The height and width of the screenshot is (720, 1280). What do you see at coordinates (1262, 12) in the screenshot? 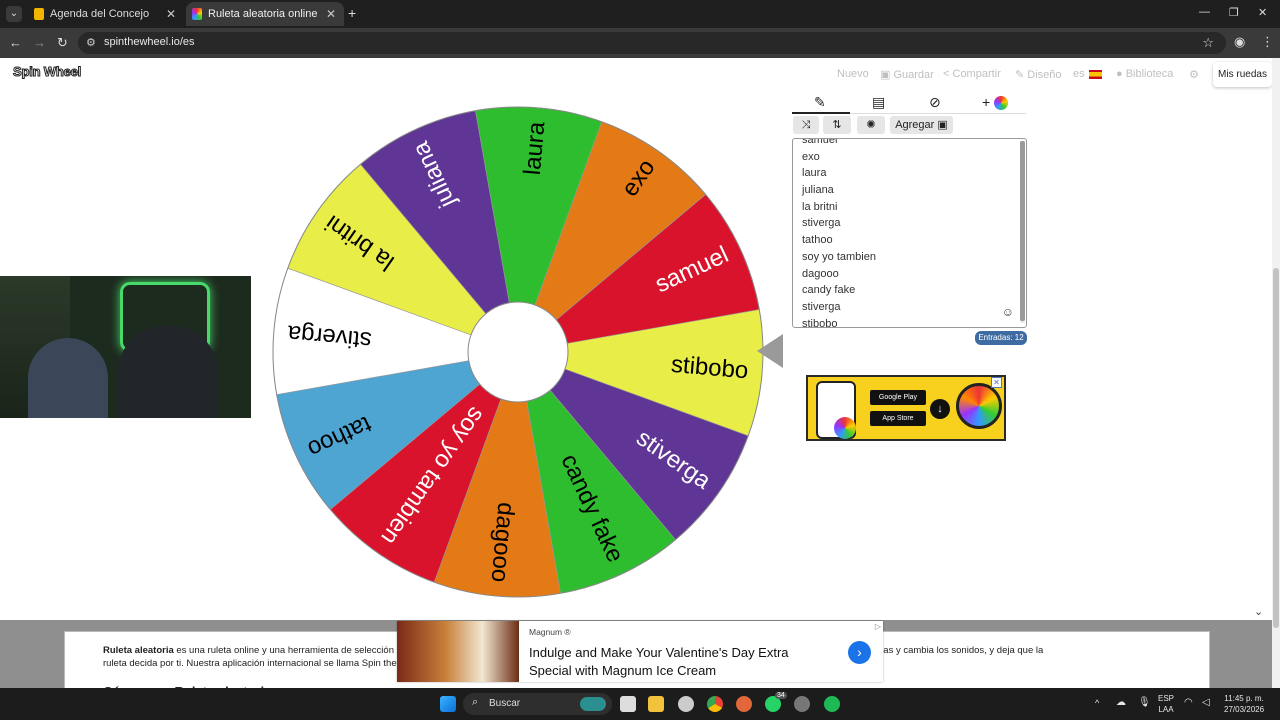
I see `close-window-icon: ✕` at bounding box center [1262, 12].